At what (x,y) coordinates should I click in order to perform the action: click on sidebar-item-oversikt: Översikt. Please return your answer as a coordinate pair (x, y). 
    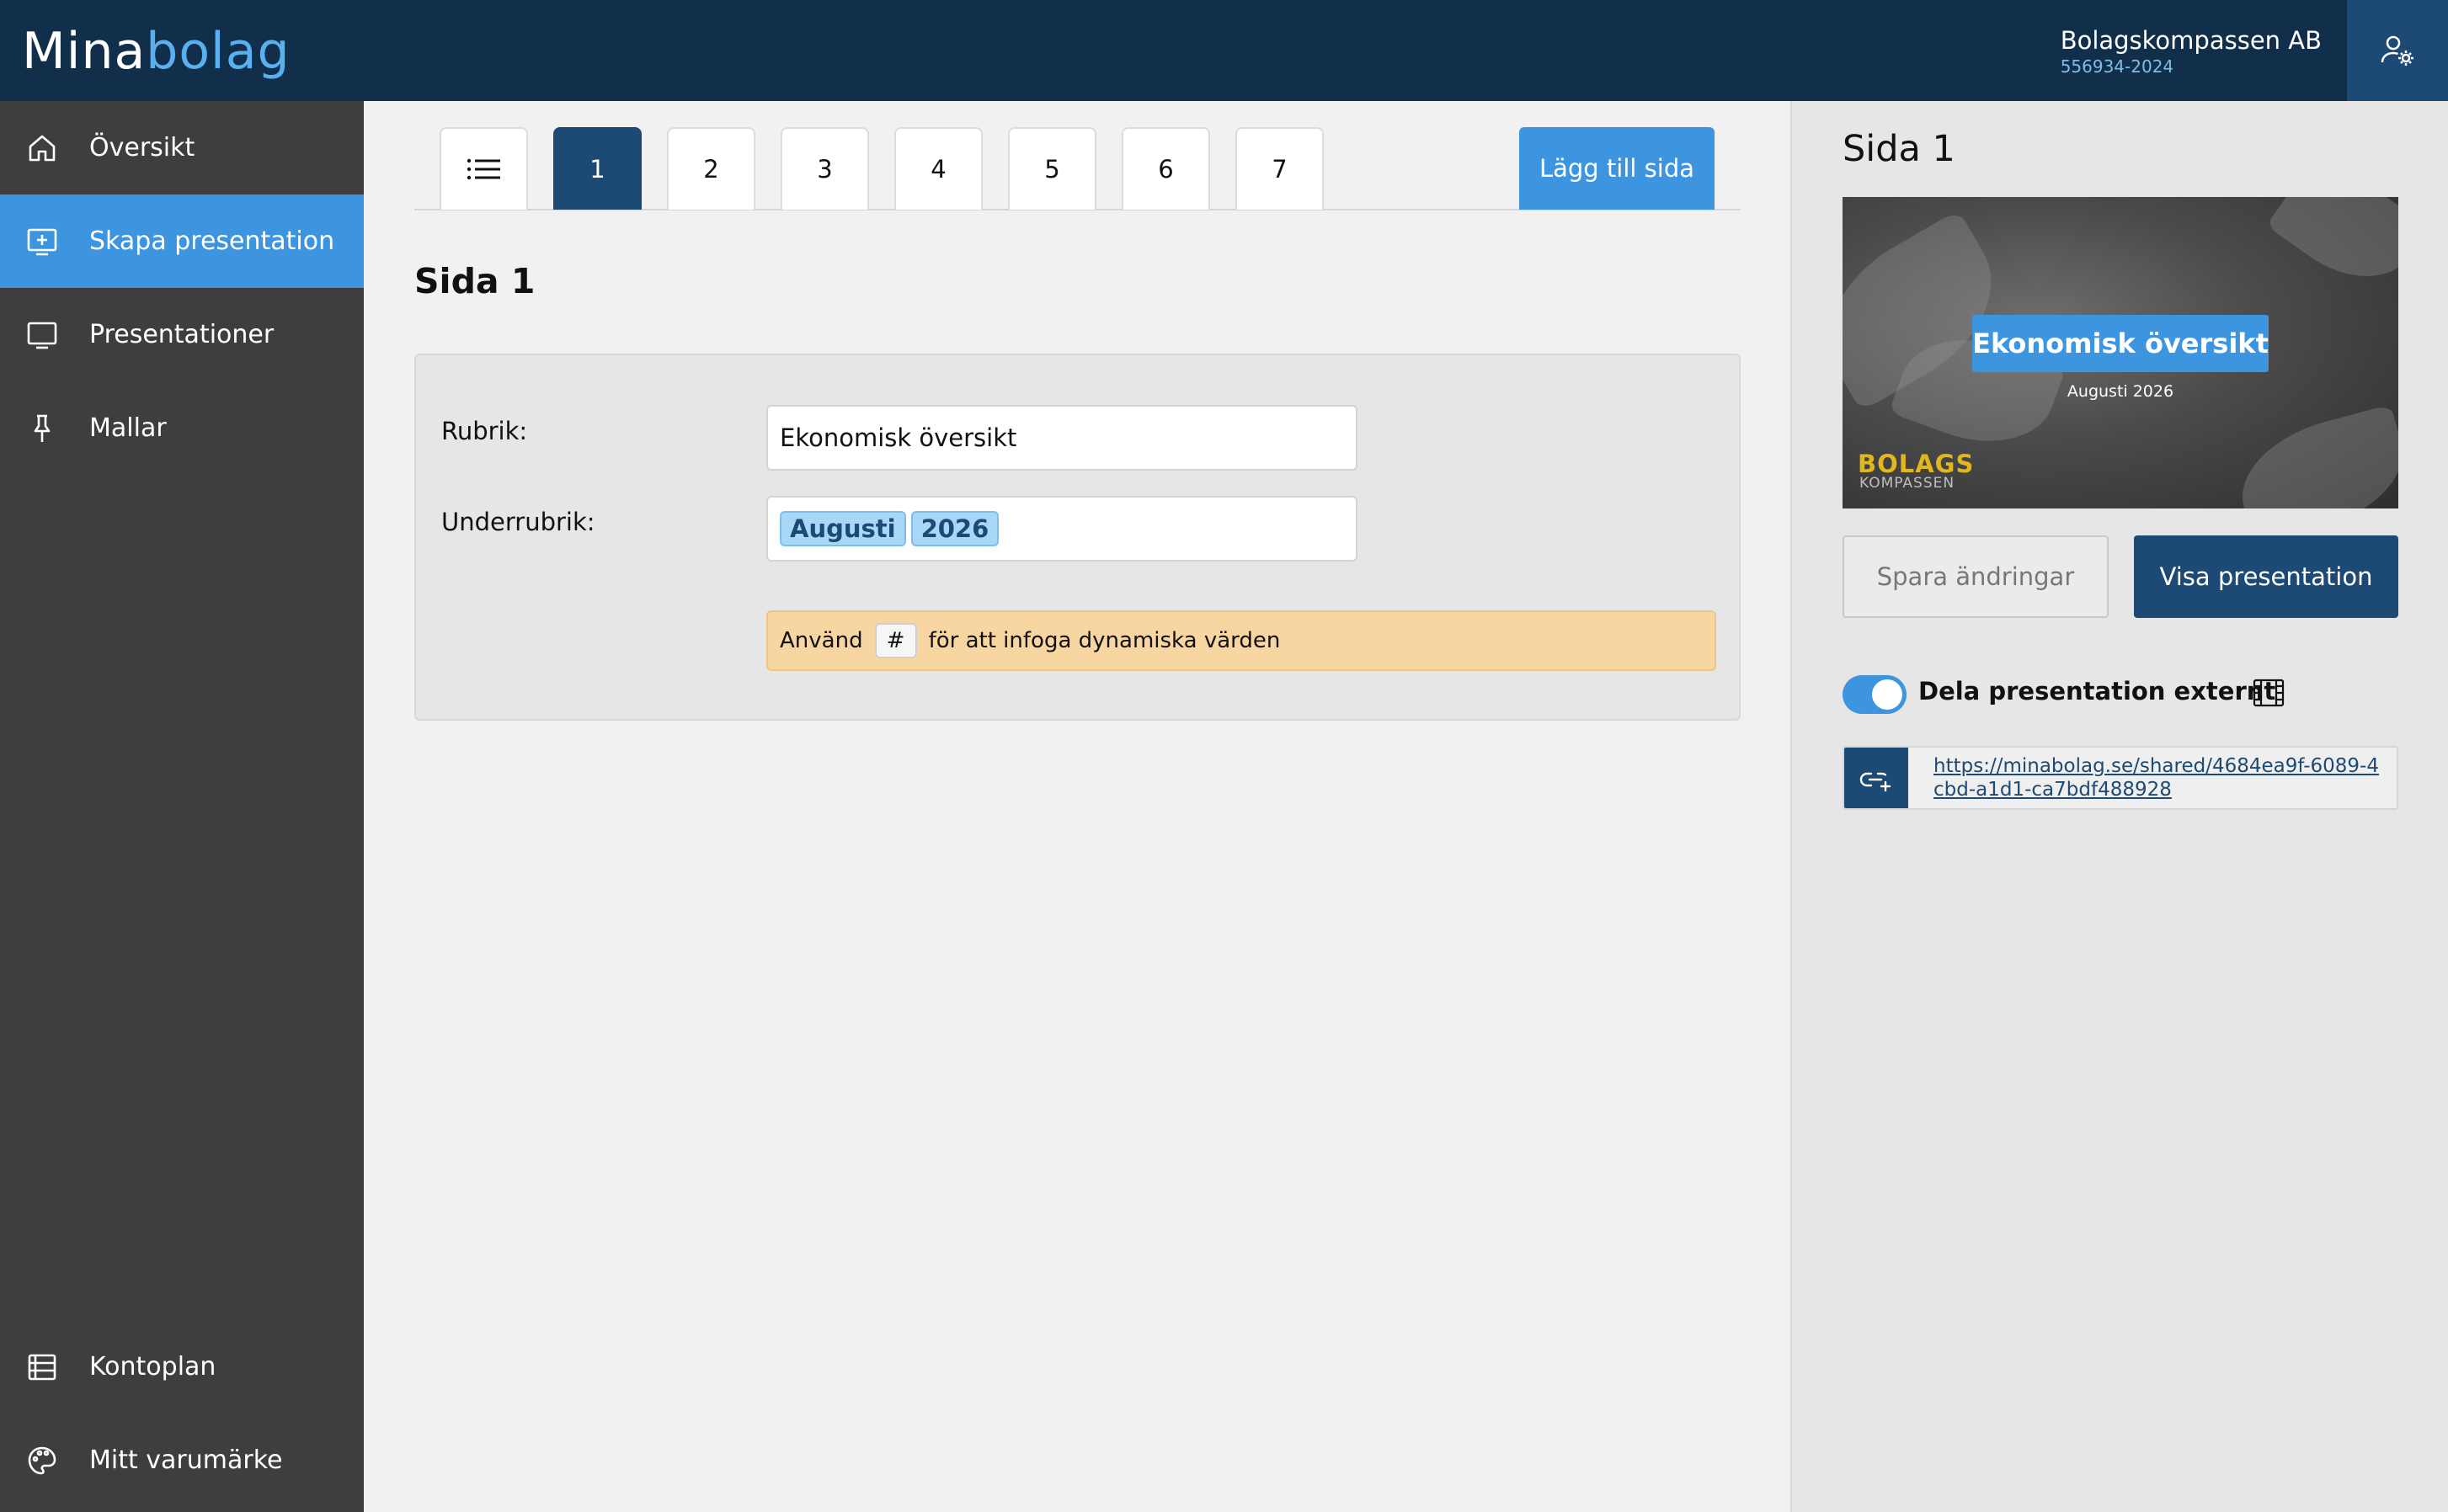
    Looking at the image, I should click on (182, 147).